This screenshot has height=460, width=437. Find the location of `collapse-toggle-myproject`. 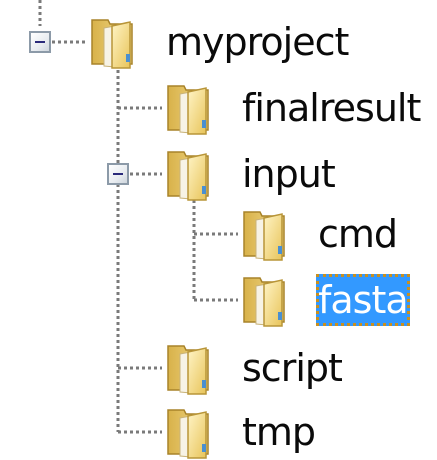

collapse-toggle-myproject is located at coordinates (40, 42).